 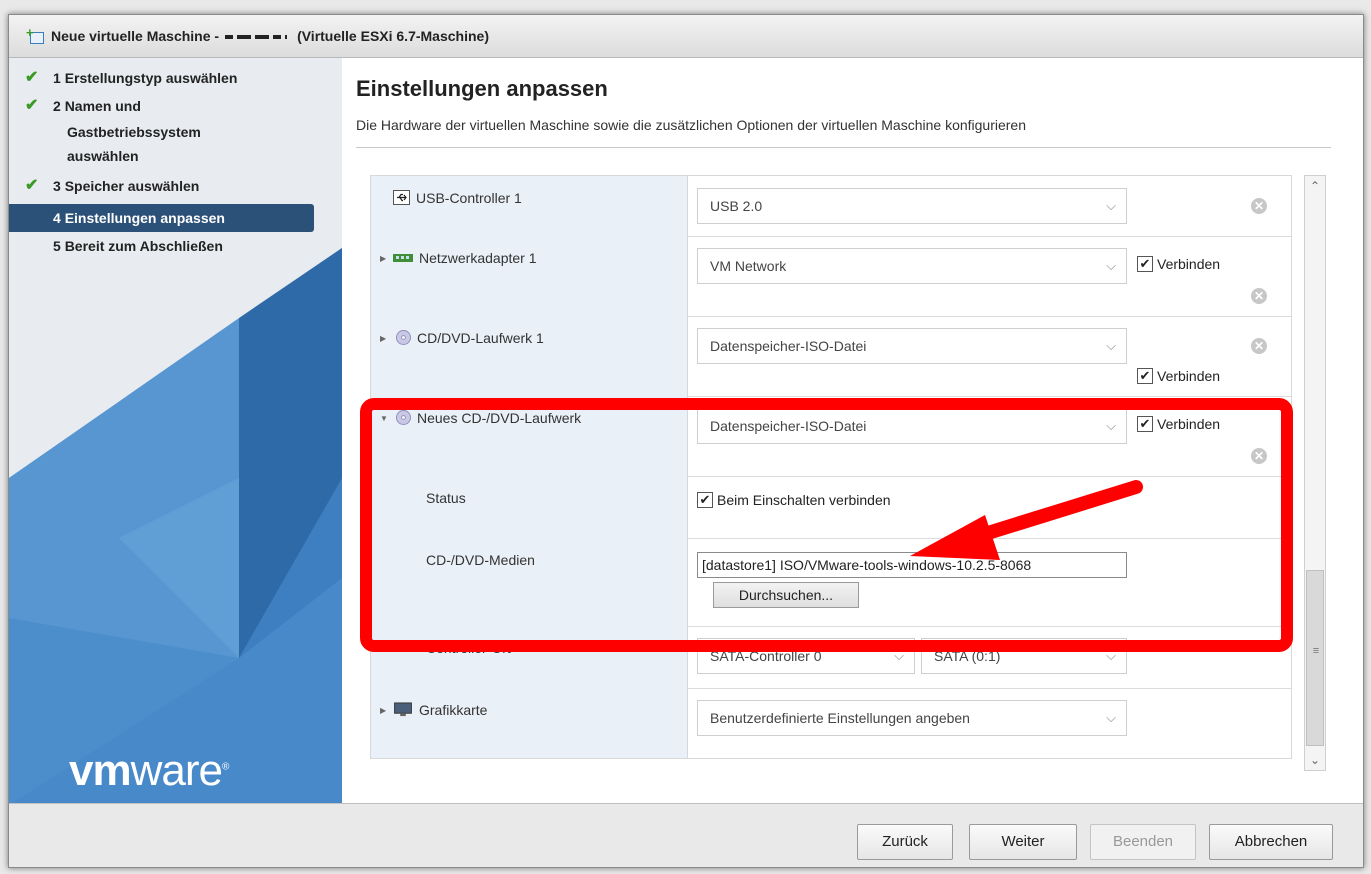 I want to click on remove-cd1-icon: ✕, so click(x=1259, y=346).